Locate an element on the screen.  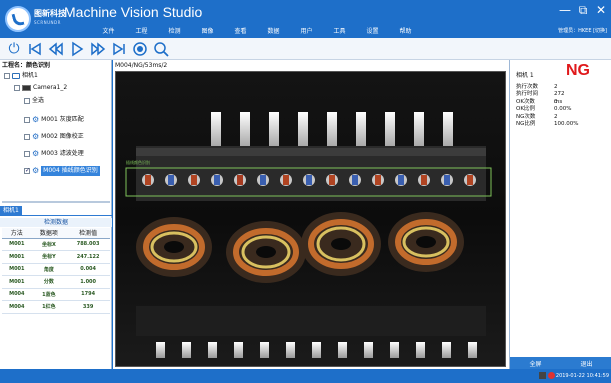
stat-value: 0.00% is located at coordinates (563, 109).